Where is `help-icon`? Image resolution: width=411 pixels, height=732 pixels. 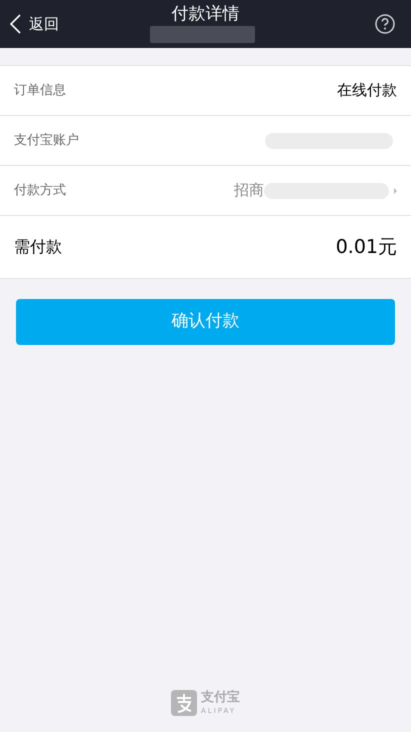 help-icon is located at coordinates (385, 24).